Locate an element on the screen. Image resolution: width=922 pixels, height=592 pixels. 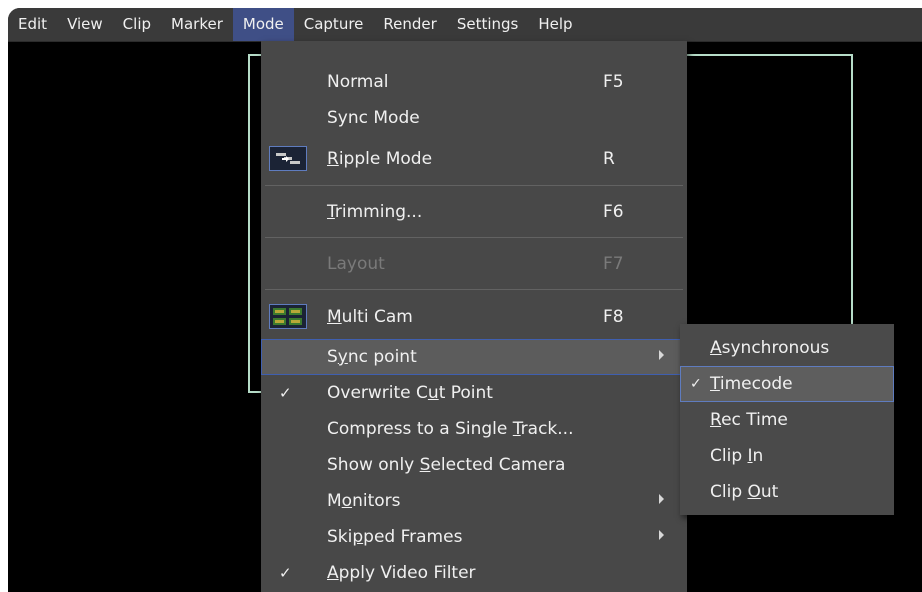
menu-marker: Marker is located at coordinates (197, 24).